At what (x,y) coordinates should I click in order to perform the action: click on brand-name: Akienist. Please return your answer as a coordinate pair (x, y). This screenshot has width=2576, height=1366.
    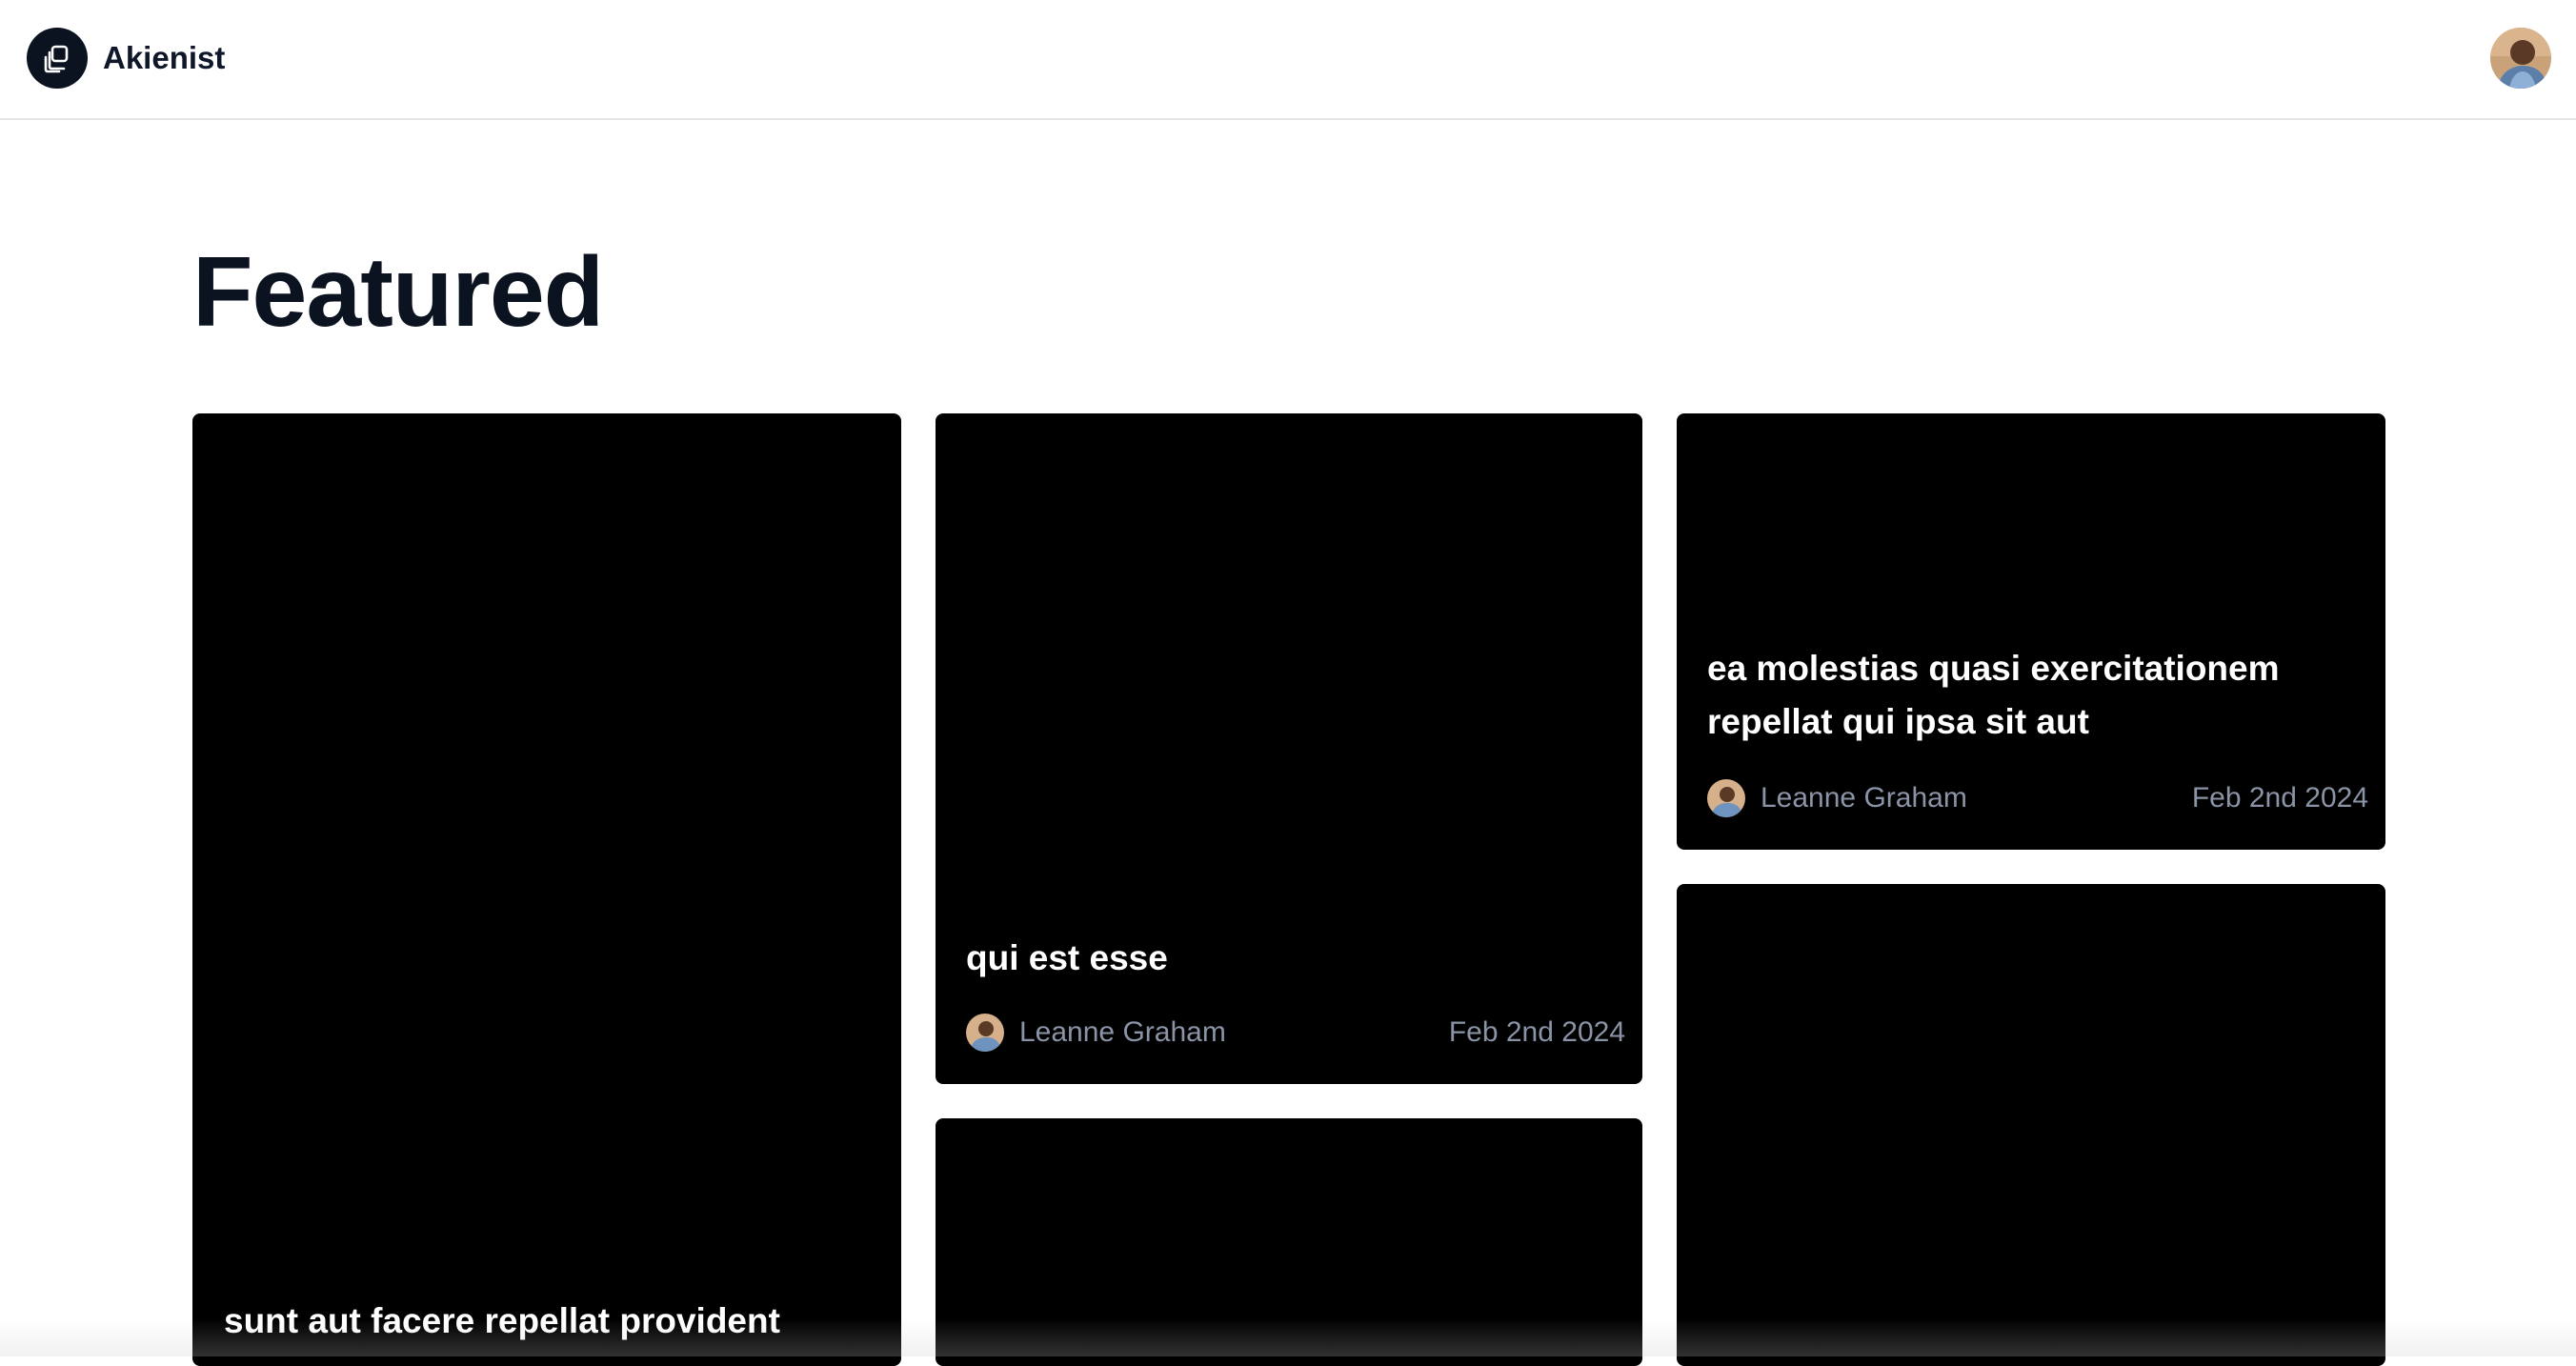
    Looking at the image, I should click on (164, 58).